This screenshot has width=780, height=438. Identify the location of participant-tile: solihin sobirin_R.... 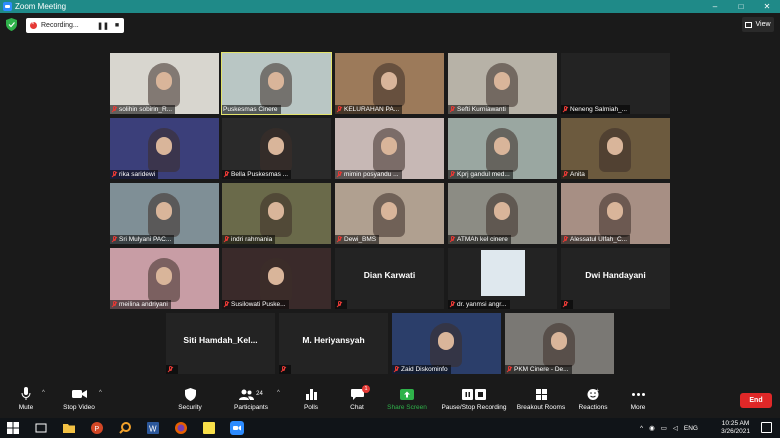
(164, 83).